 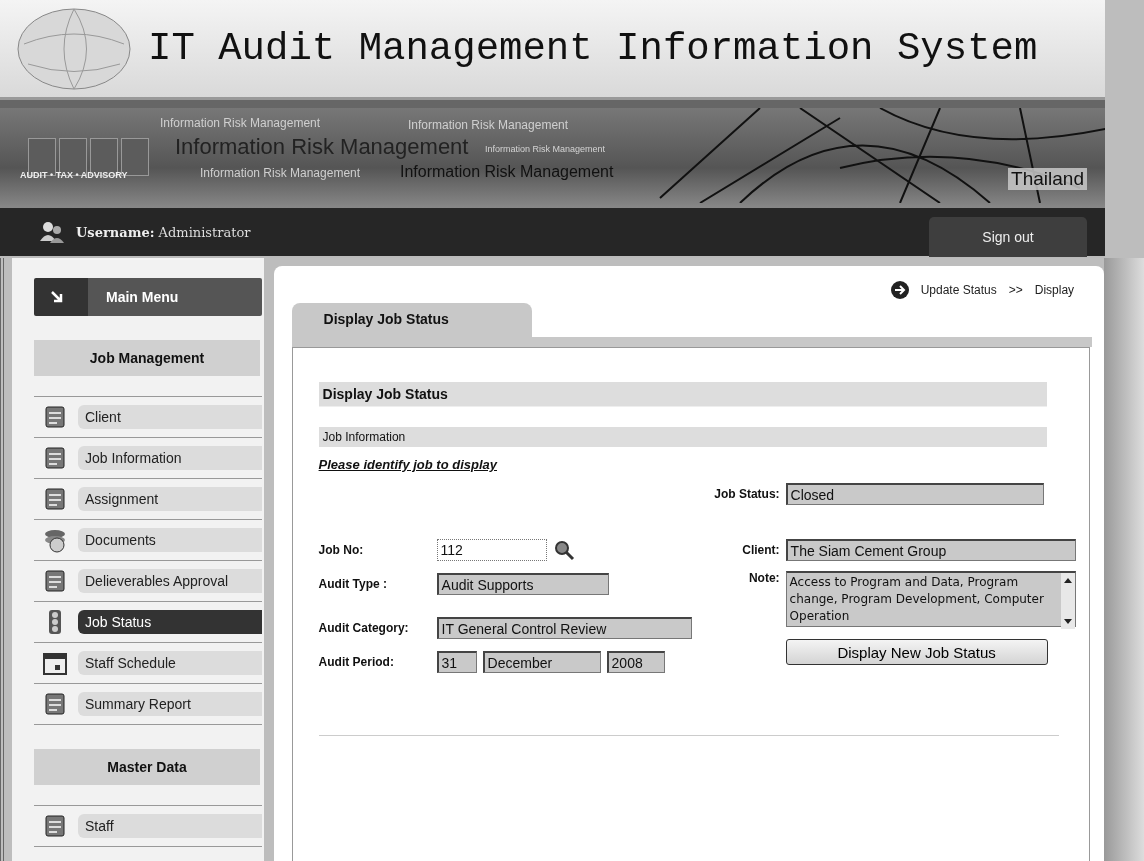 I want to click on identify-job-link: Please identify job to display, so click(x=407, y=464).